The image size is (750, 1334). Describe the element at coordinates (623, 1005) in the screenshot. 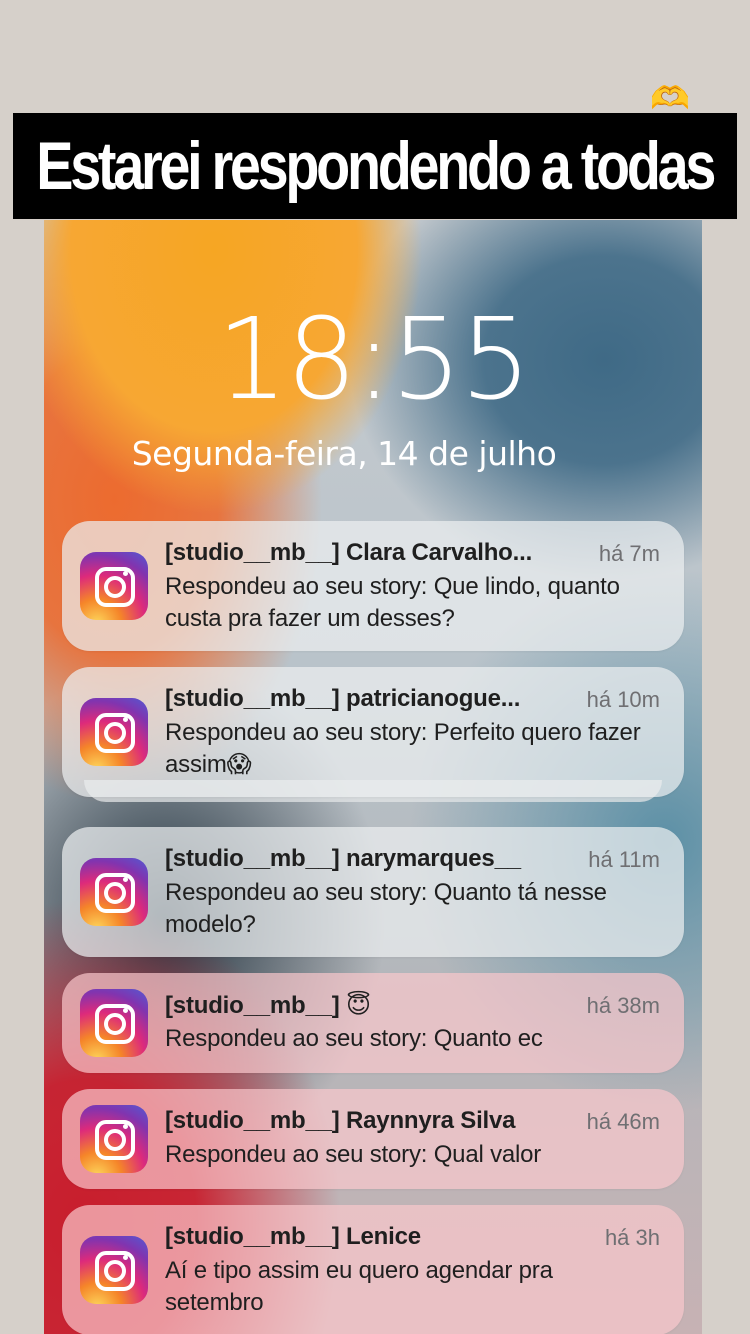

I see `notification-time: há 38m` at that location.